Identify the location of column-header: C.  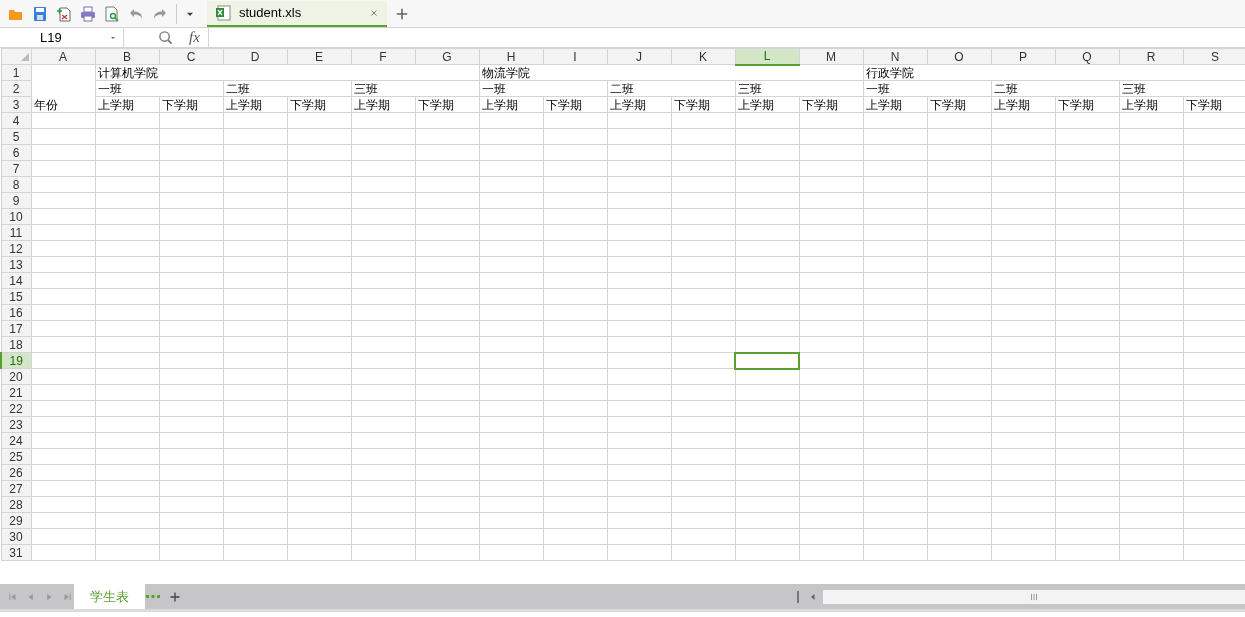
(191, 56).